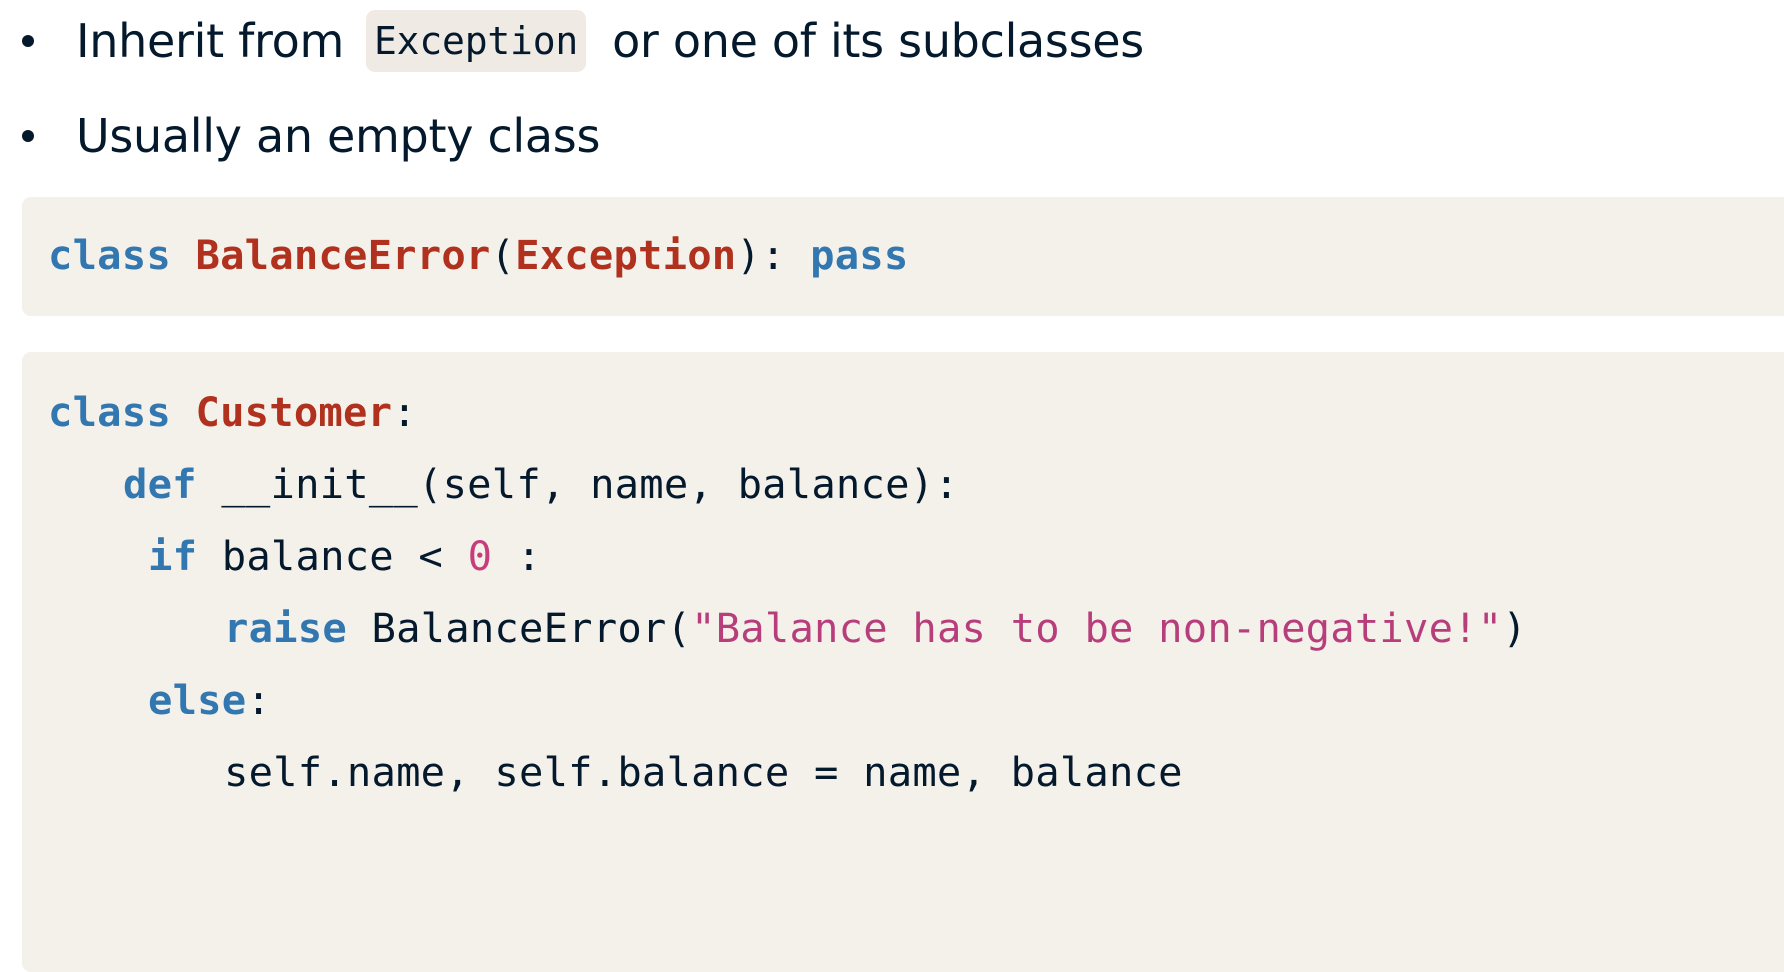 This screenshot has height=972, width=1784. I want to click on inline-code-exception: Exception, so click(476, 41).